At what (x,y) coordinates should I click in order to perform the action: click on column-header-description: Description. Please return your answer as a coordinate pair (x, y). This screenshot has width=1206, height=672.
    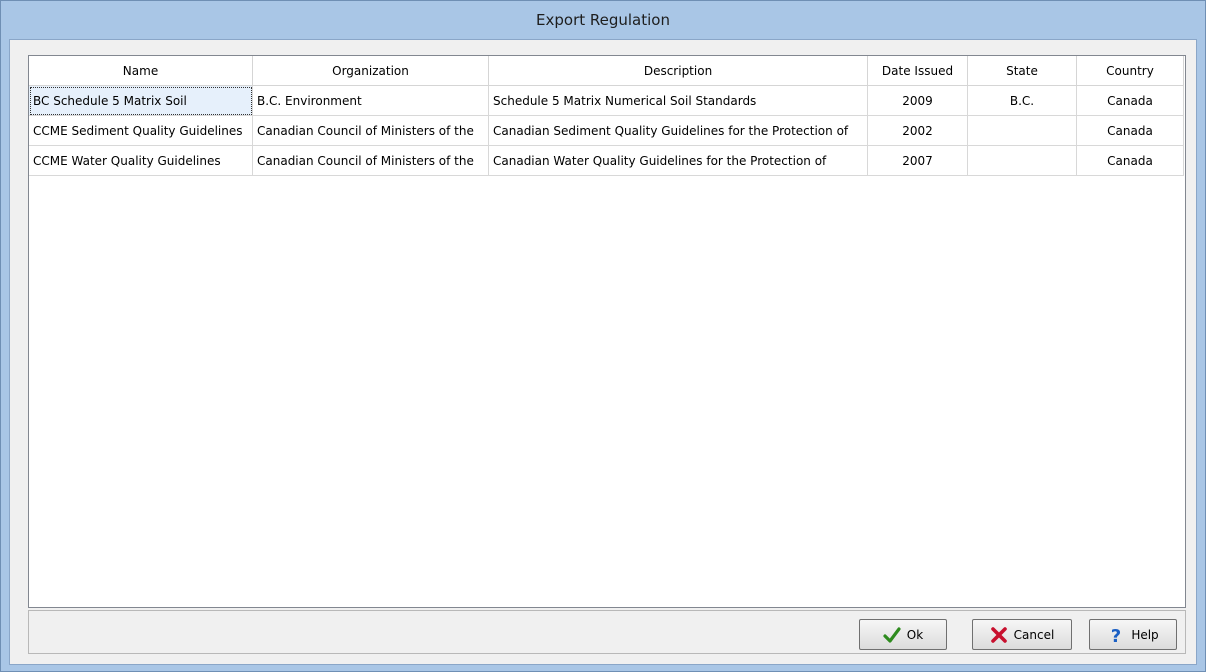
    Looking at the image, I should click on (678, 71).